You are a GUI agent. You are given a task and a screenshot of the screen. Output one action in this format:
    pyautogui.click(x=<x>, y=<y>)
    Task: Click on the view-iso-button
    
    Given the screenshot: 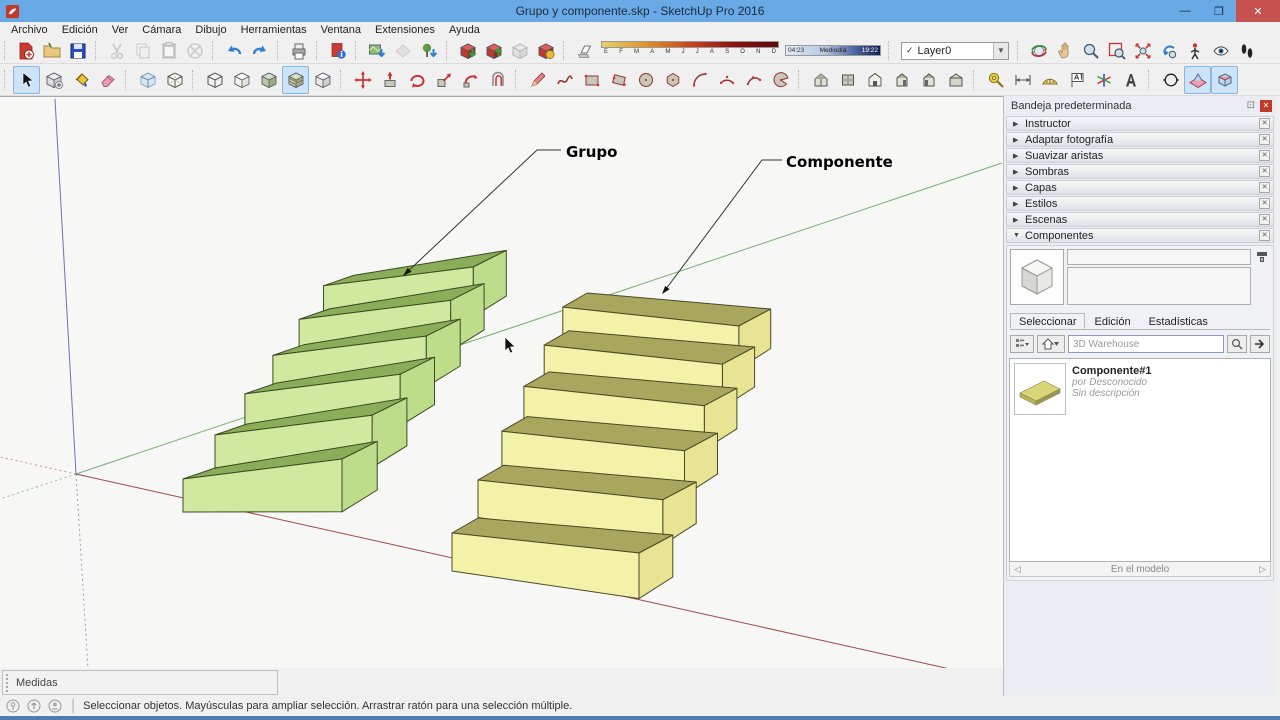 What is the action you would take?
    pyautogui.click(x=820, y=80)
    